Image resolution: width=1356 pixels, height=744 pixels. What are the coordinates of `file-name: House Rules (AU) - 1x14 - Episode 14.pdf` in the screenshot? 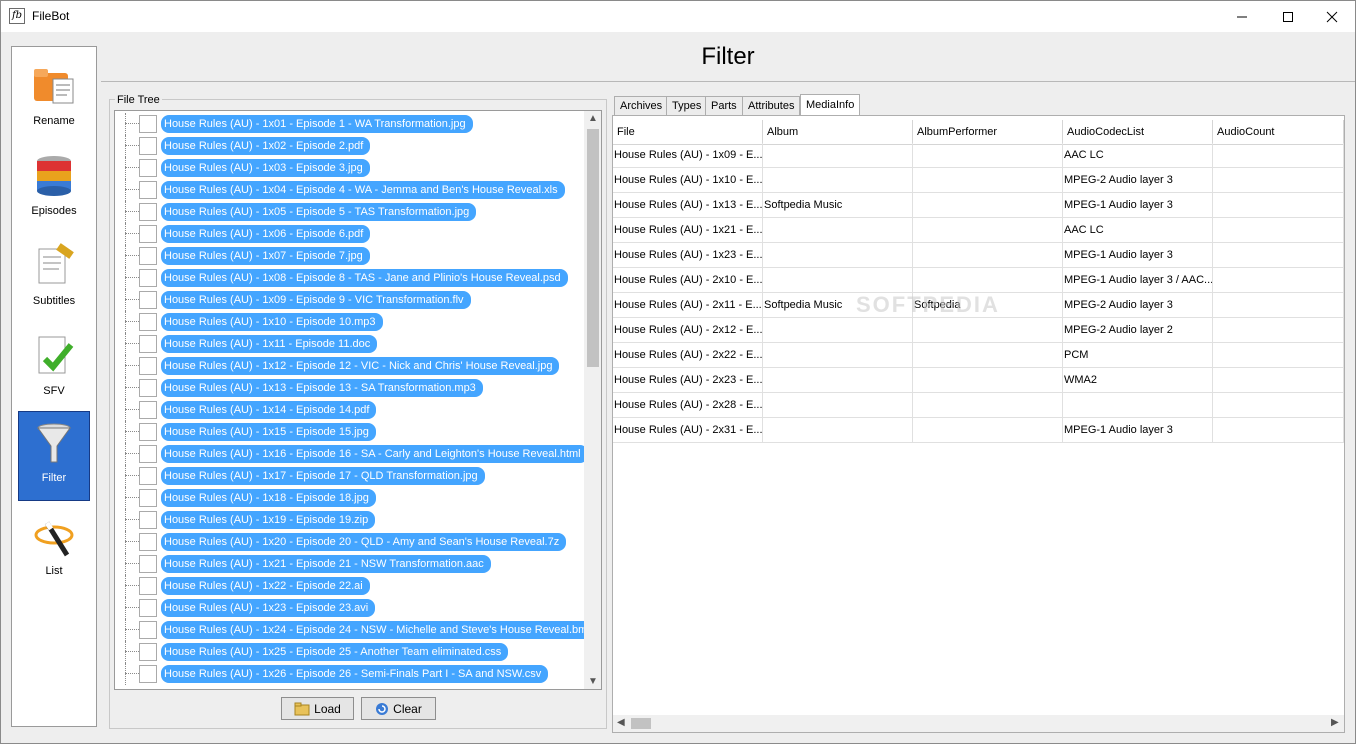 It's located at (269, 410).